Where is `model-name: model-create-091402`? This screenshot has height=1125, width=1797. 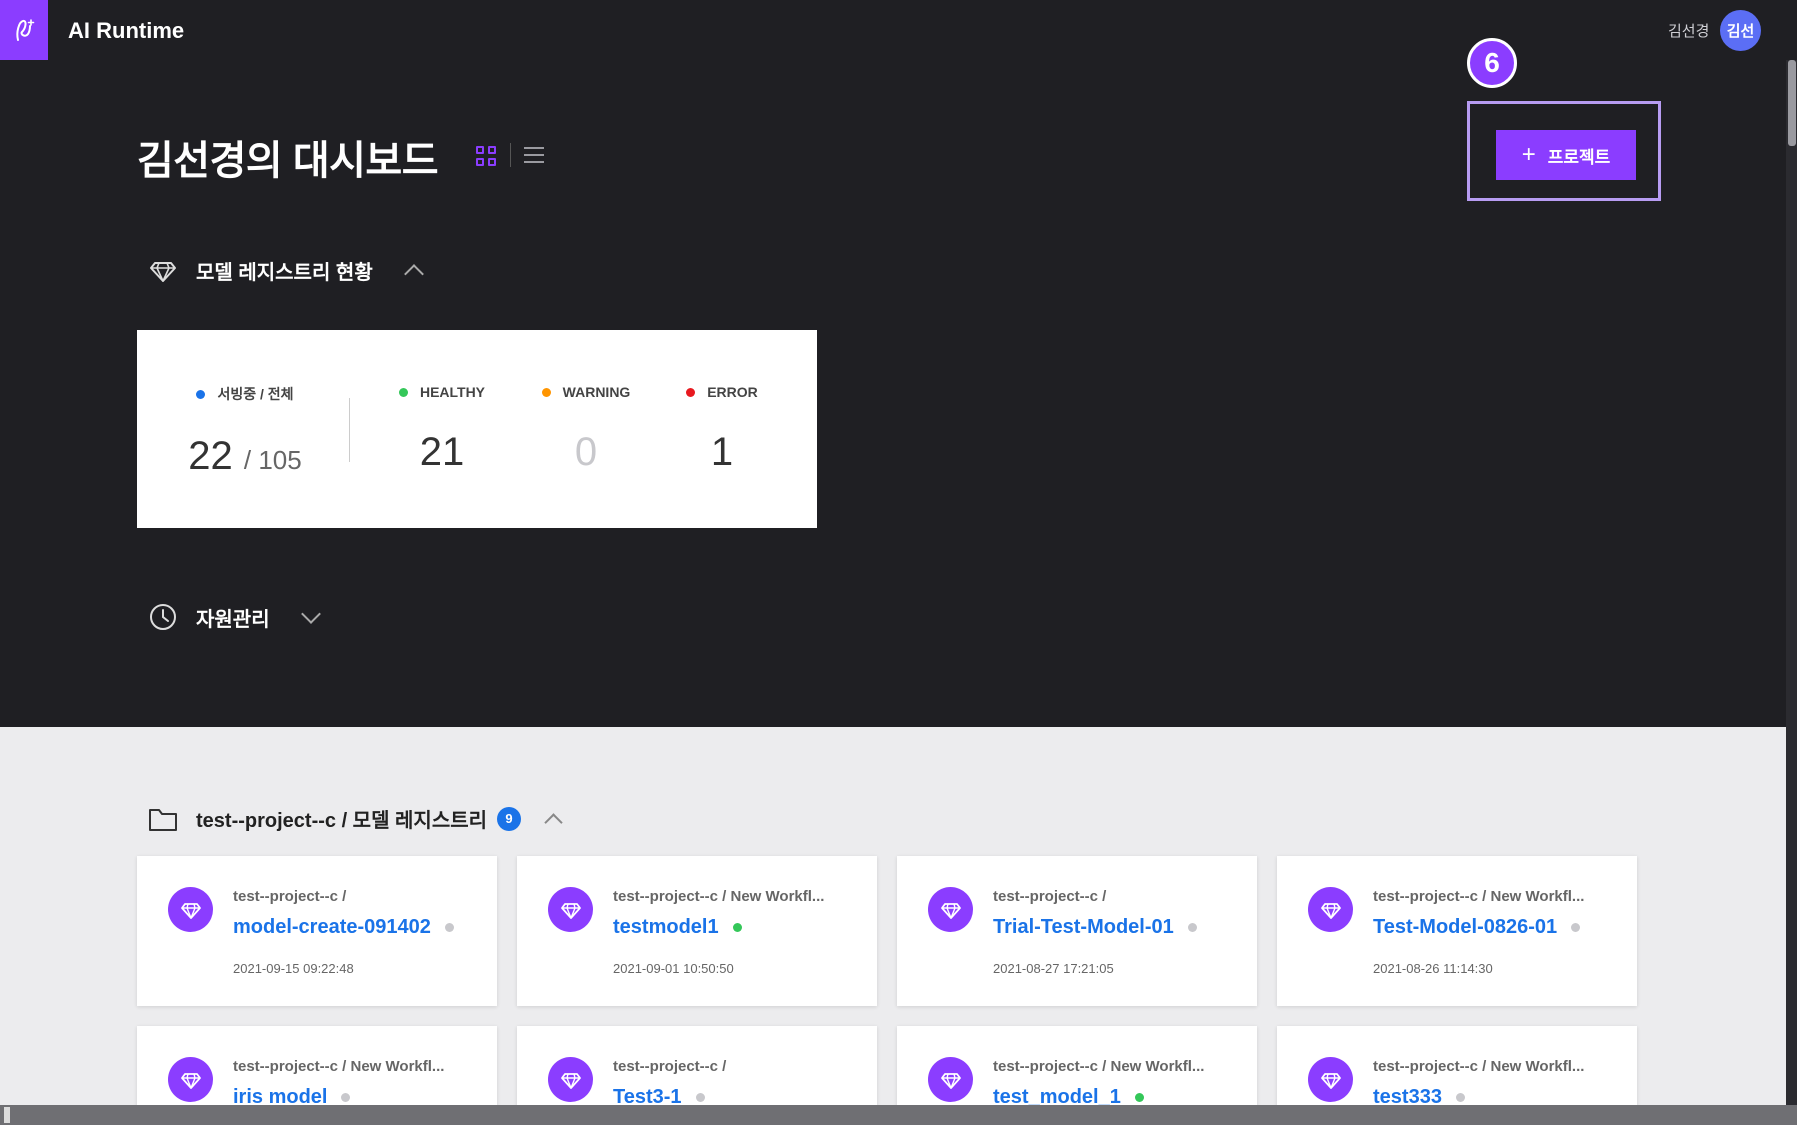 model-name: model-create-091402 is located at coordinates (332, 927).